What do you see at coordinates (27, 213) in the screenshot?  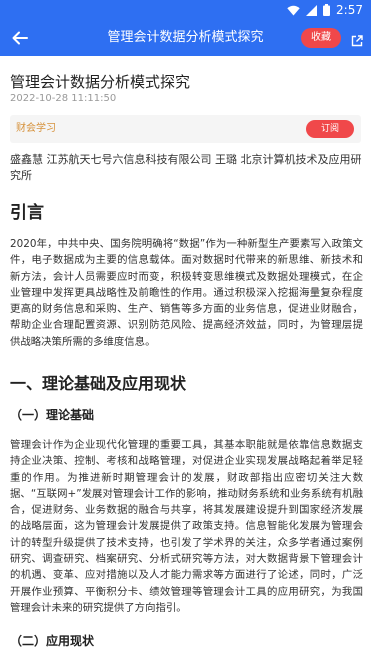 I see `intro-heading: 引言` at bounding box center [27, 213].